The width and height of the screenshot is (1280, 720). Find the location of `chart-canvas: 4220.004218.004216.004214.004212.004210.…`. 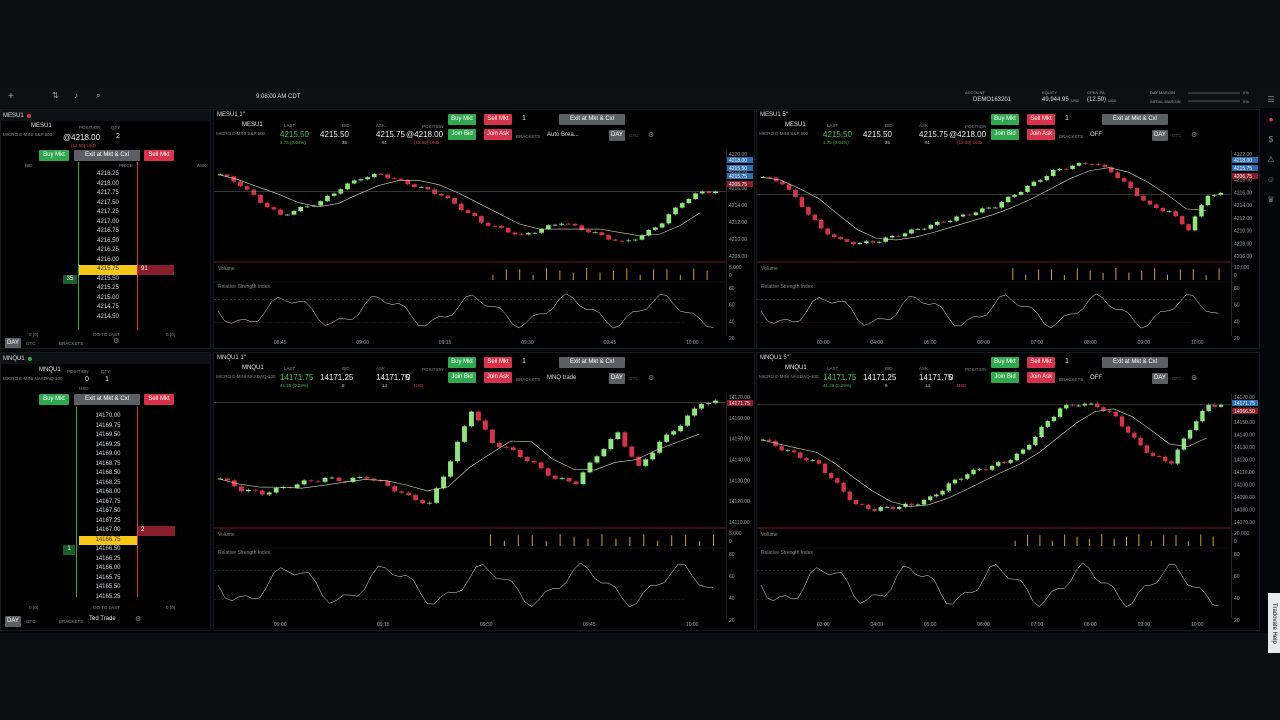

chart-canvas: 4220.004218.004216.004214.004212.004210.… is located at coordinates (484, 229).